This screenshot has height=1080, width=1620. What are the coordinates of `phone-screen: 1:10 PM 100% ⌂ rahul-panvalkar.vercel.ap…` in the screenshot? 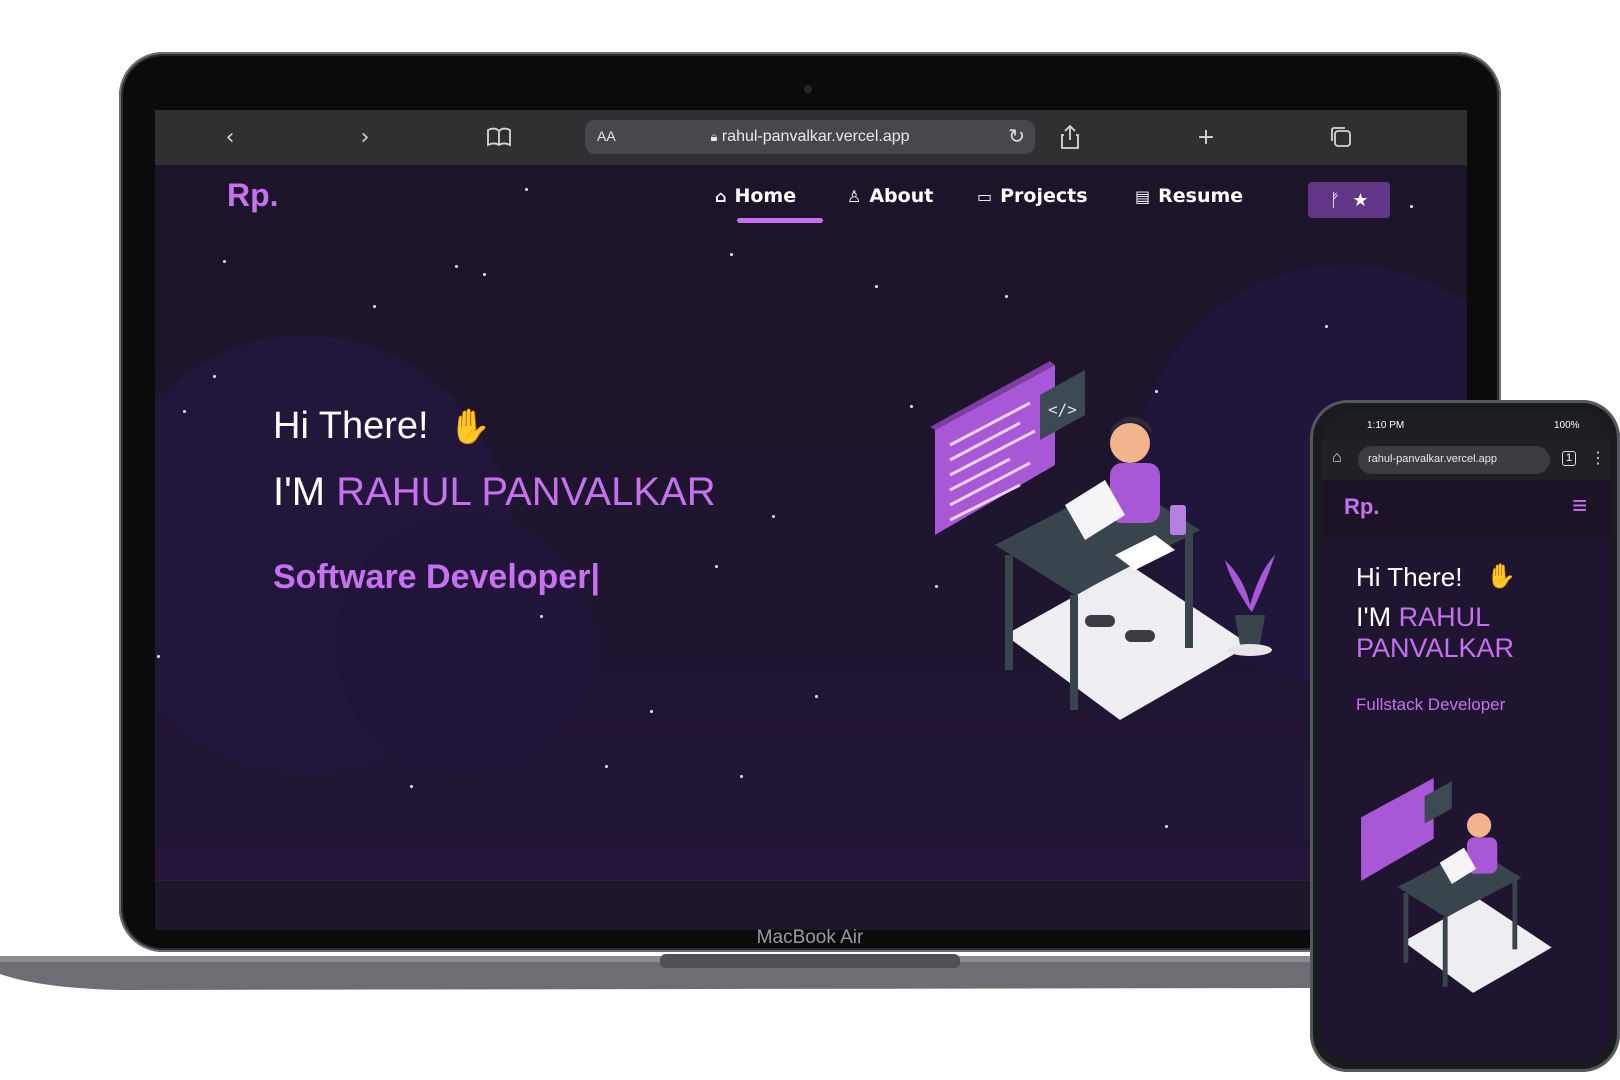 It's located at (1466, 736).